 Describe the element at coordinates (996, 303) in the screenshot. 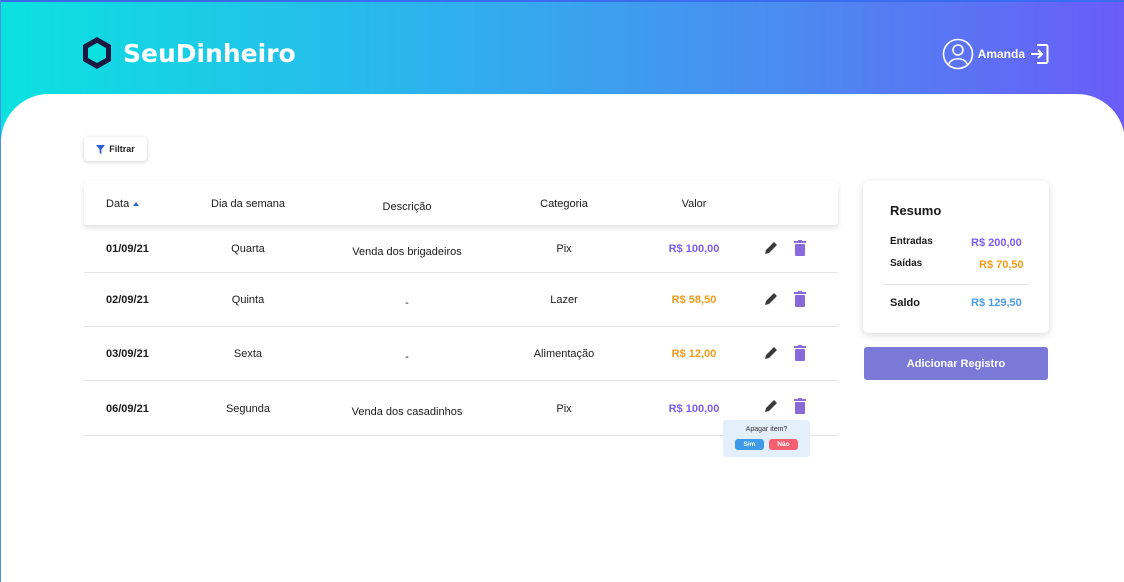

I see `summary-saldo-value: R$ 129,50` at that location.